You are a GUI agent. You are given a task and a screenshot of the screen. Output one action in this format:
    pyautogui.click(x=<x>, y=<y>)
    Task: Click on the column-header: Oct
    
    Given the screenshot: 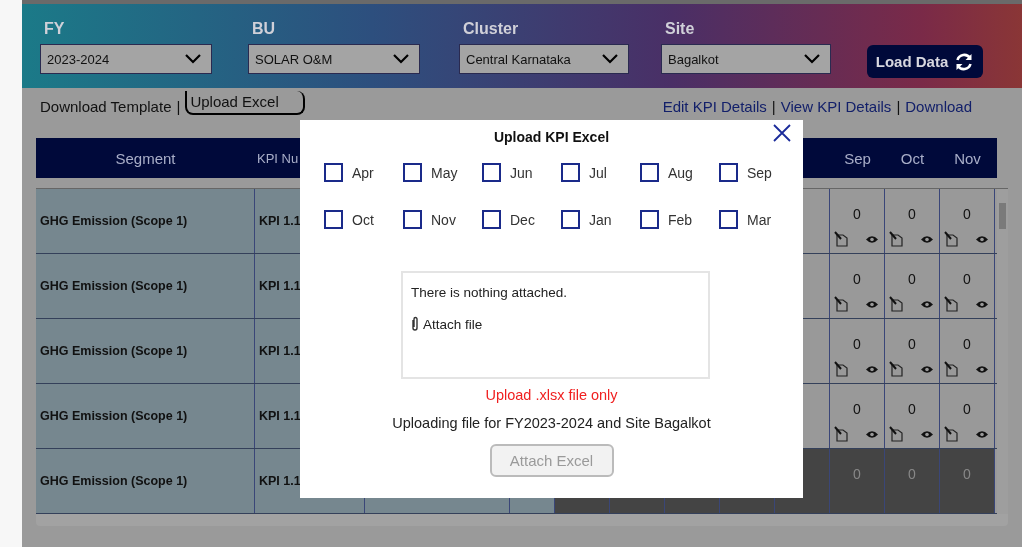 What is the action you would take?
    pyautogui.click(x=912, y=158)
    